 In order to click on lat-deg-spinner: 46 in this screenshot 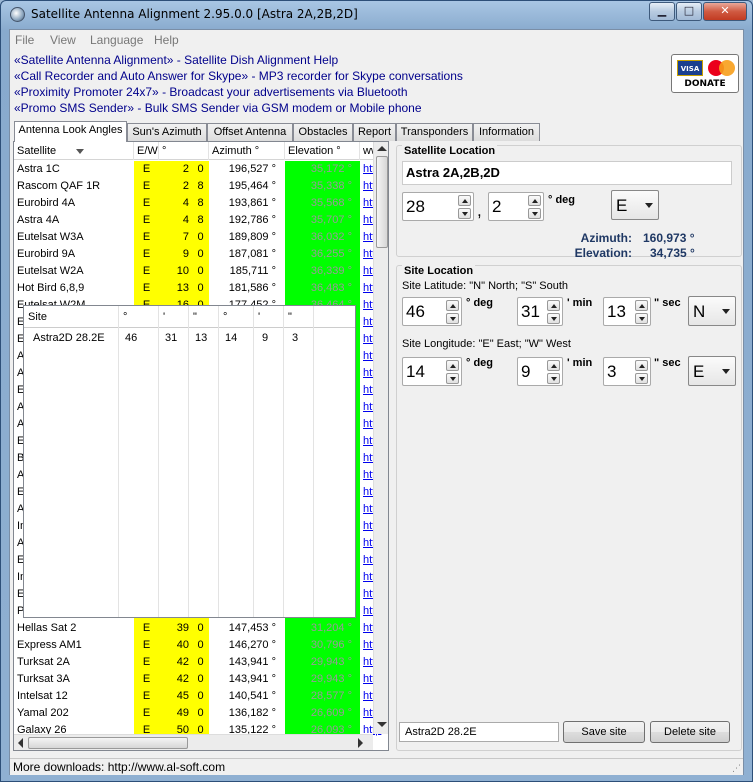, I will do `click(432, 311)`.